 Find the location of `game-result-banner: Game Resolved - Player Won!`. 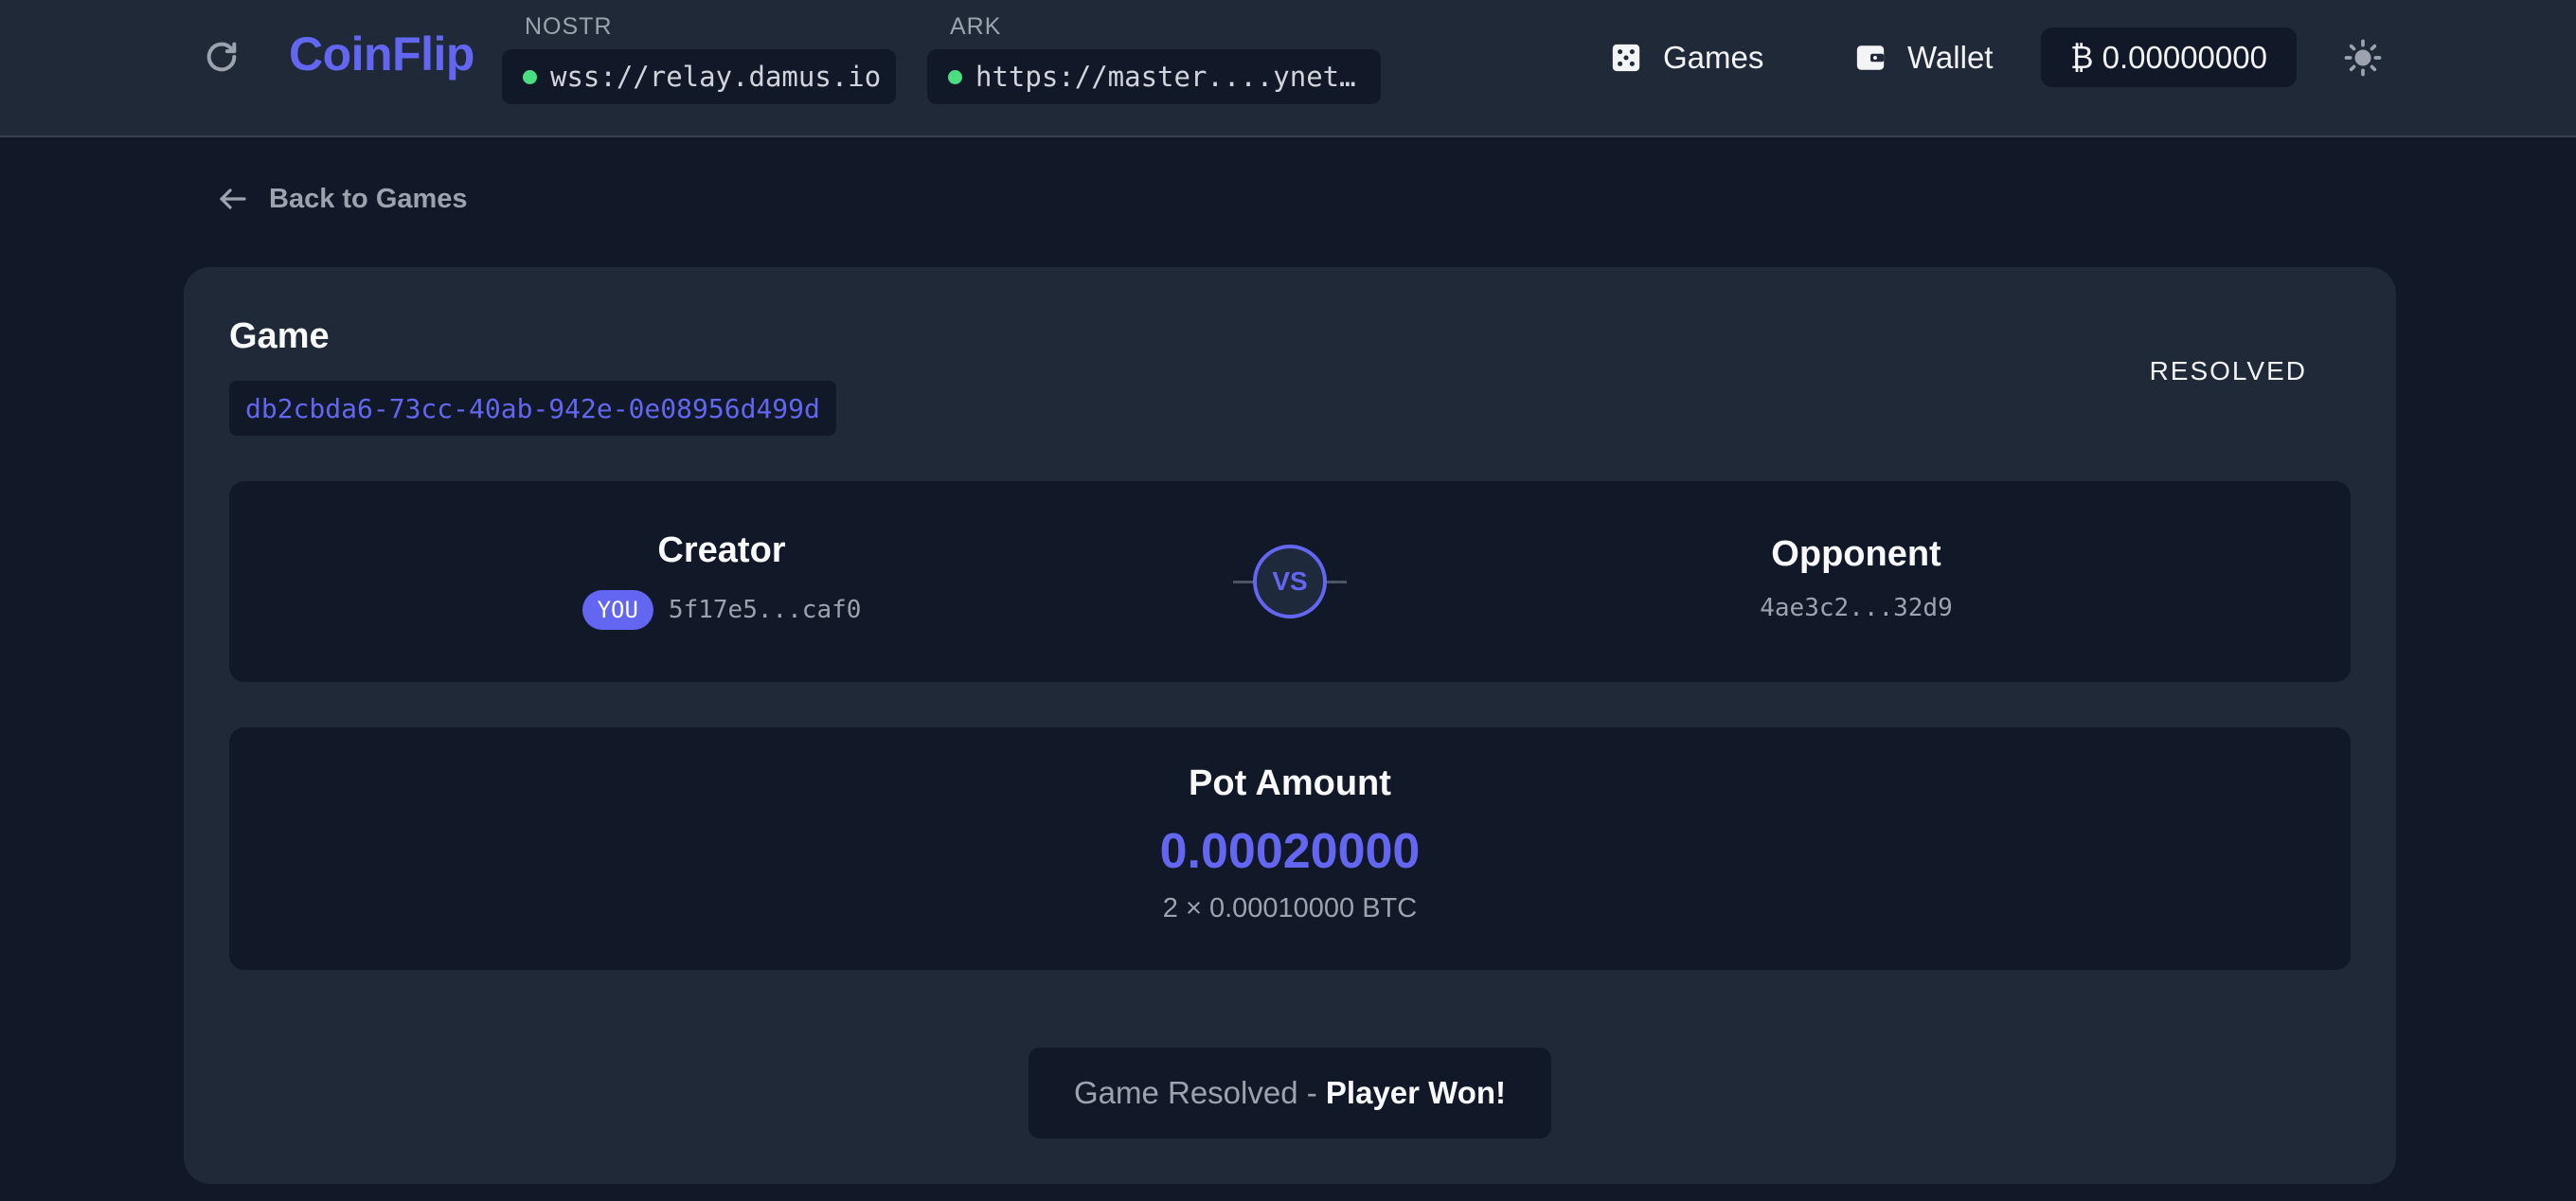

game-result-banner: Game Resolved - Player Won! is located at coordinates (1290, 1093).